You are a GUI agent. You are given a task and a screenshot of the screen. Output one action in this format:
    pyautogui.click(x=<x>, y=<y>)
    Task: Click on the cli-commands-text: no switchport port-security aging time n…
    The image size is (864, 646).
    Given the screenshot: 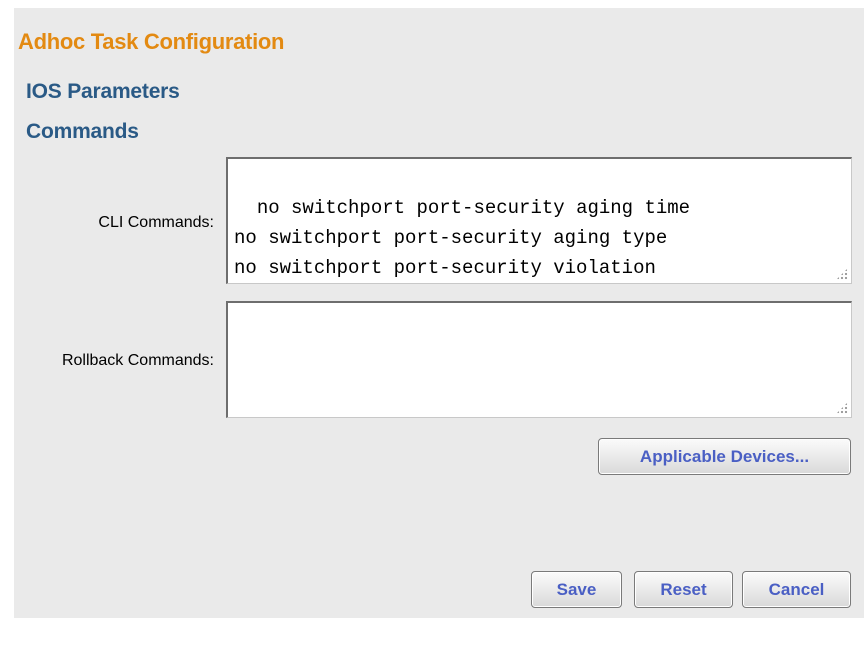 What is the action you would take?
    pyautogui.click(x=462, y=238)
    